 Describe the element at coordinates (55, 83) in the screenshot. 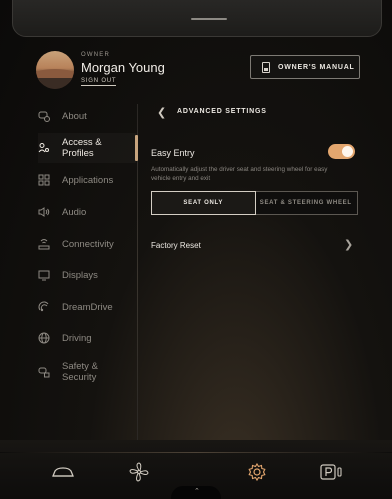

I see `avatar-ground` at that location.